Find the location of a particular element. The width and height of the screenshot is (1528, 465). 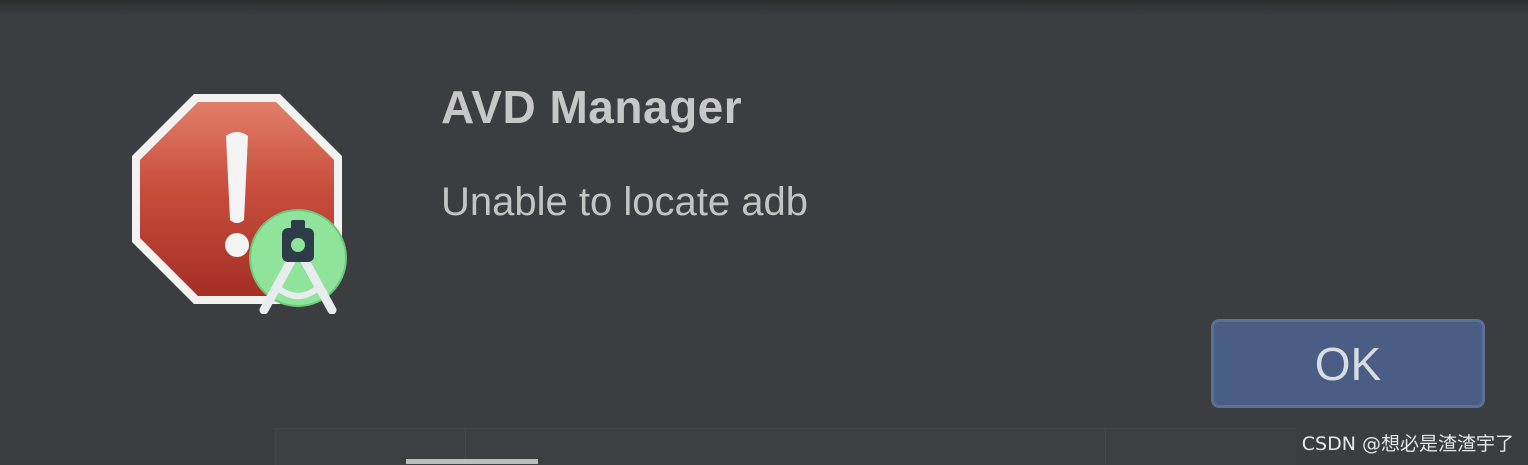

background-tab is located at coordinates (472, 461).